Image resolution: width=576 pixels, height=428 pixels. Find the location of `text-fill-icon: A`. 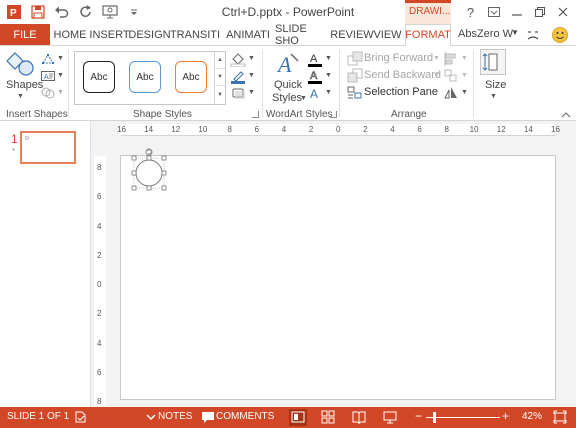

text-fill-icon: A is located at coordinates (315, 59).